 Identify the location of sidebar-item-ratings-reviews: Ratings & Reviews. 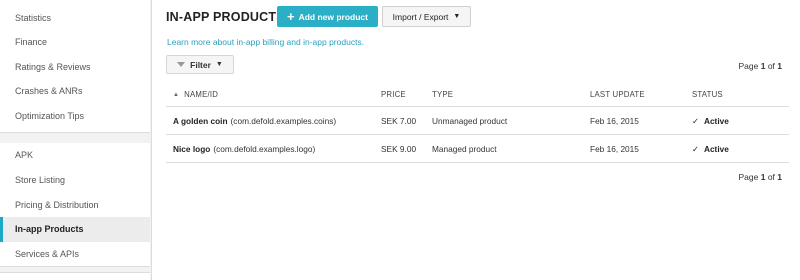
(75, 67).